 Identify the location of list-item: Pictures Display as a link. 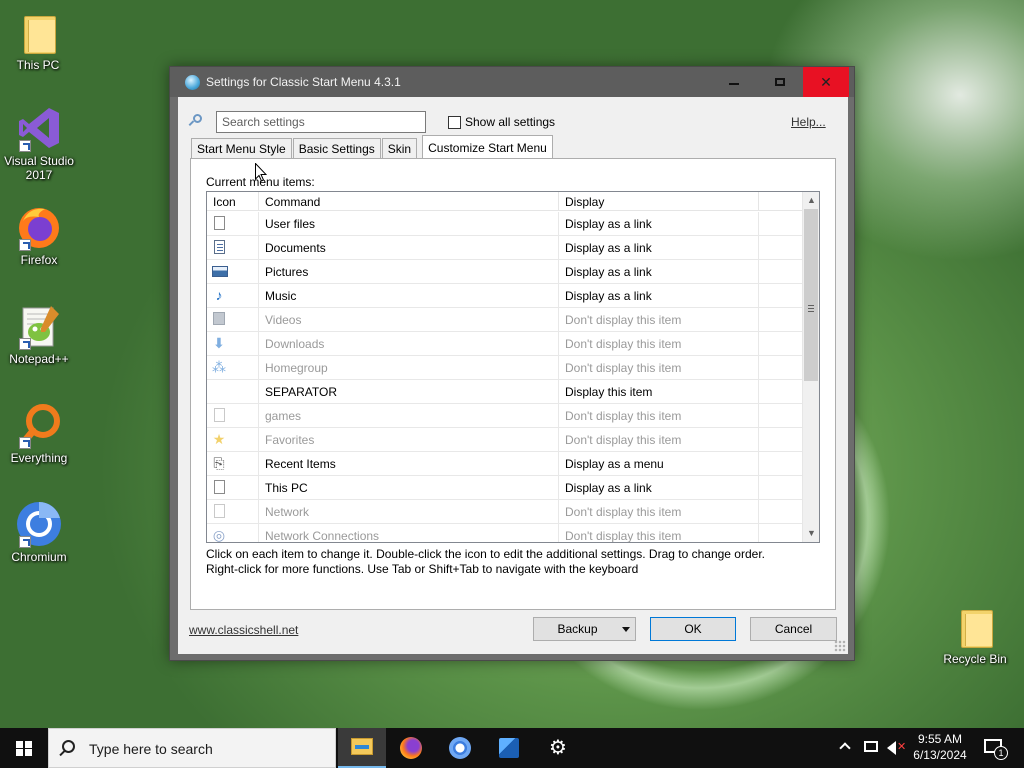
(505, 272).